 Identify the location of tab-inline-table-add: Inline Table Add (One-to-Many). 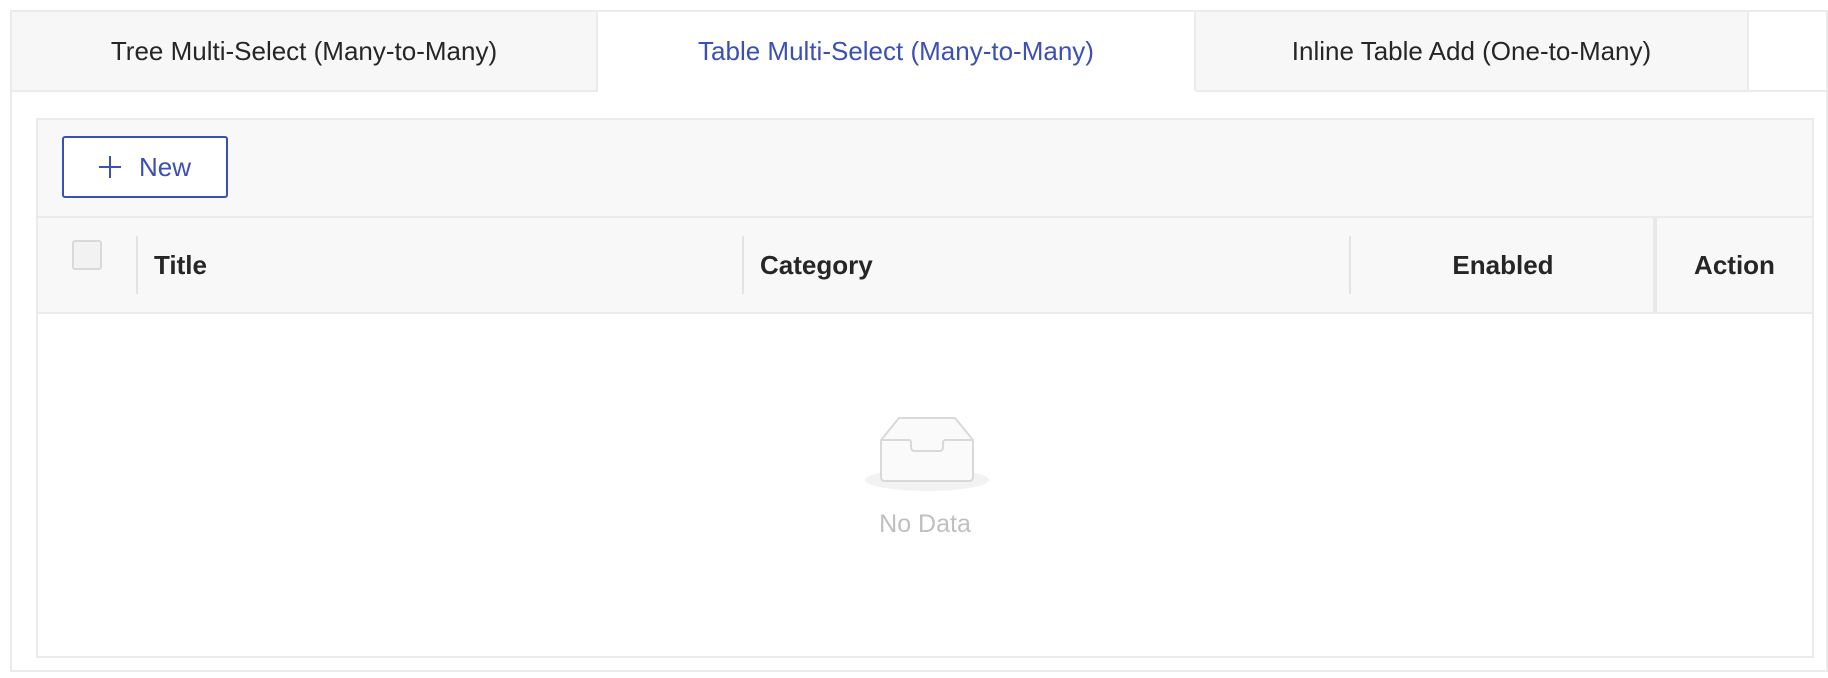
(1472, 52).